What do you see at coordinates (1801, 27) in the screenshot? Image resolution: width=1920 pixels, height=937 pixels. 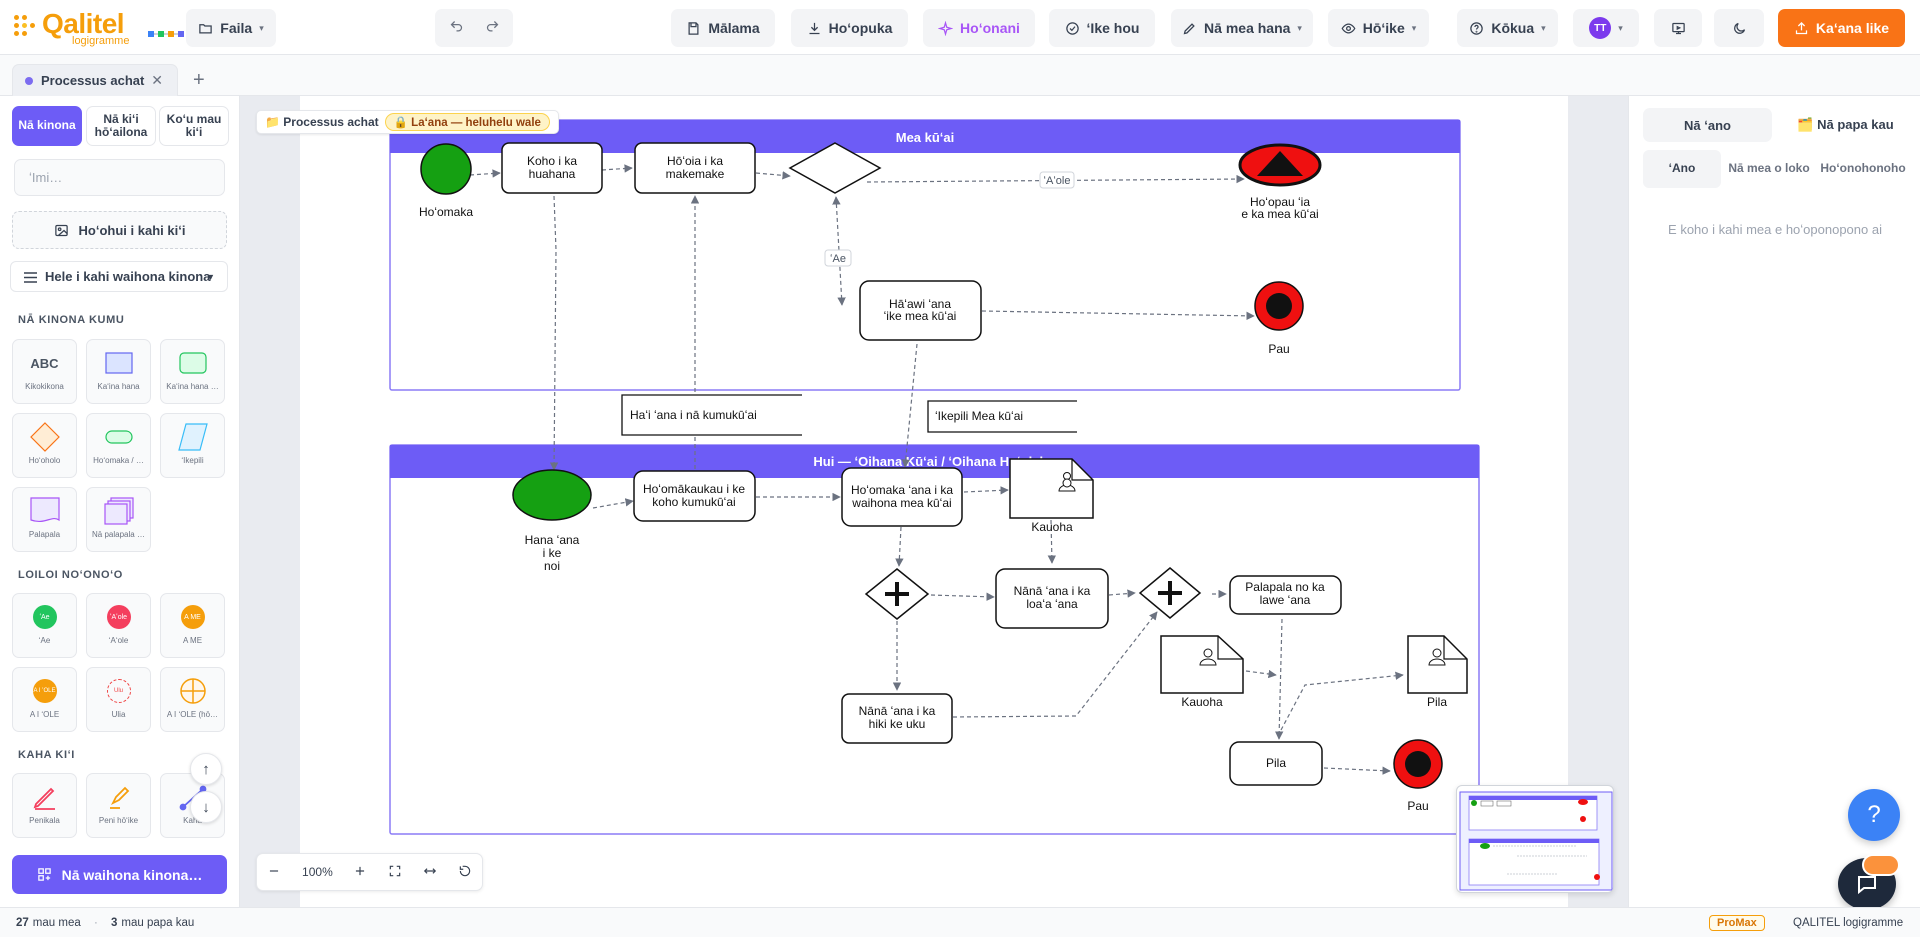 I see `upload-icon` at bounding box center [1801, 27].